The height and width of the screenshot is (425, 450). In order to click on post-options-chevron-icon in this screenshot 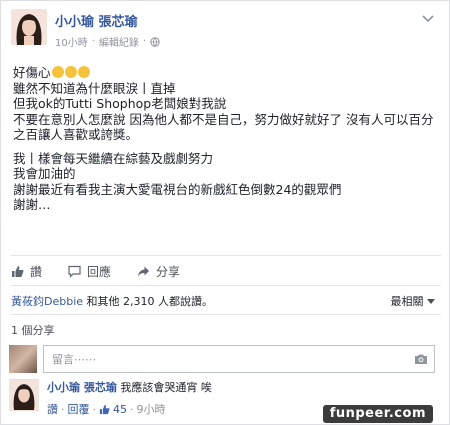, I will do `click(428, 18)`.